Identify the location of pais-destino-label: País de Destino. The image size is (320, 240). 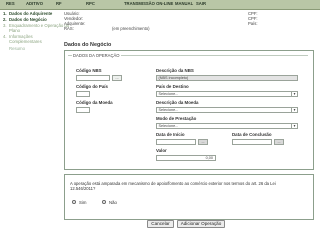
(172, 86).